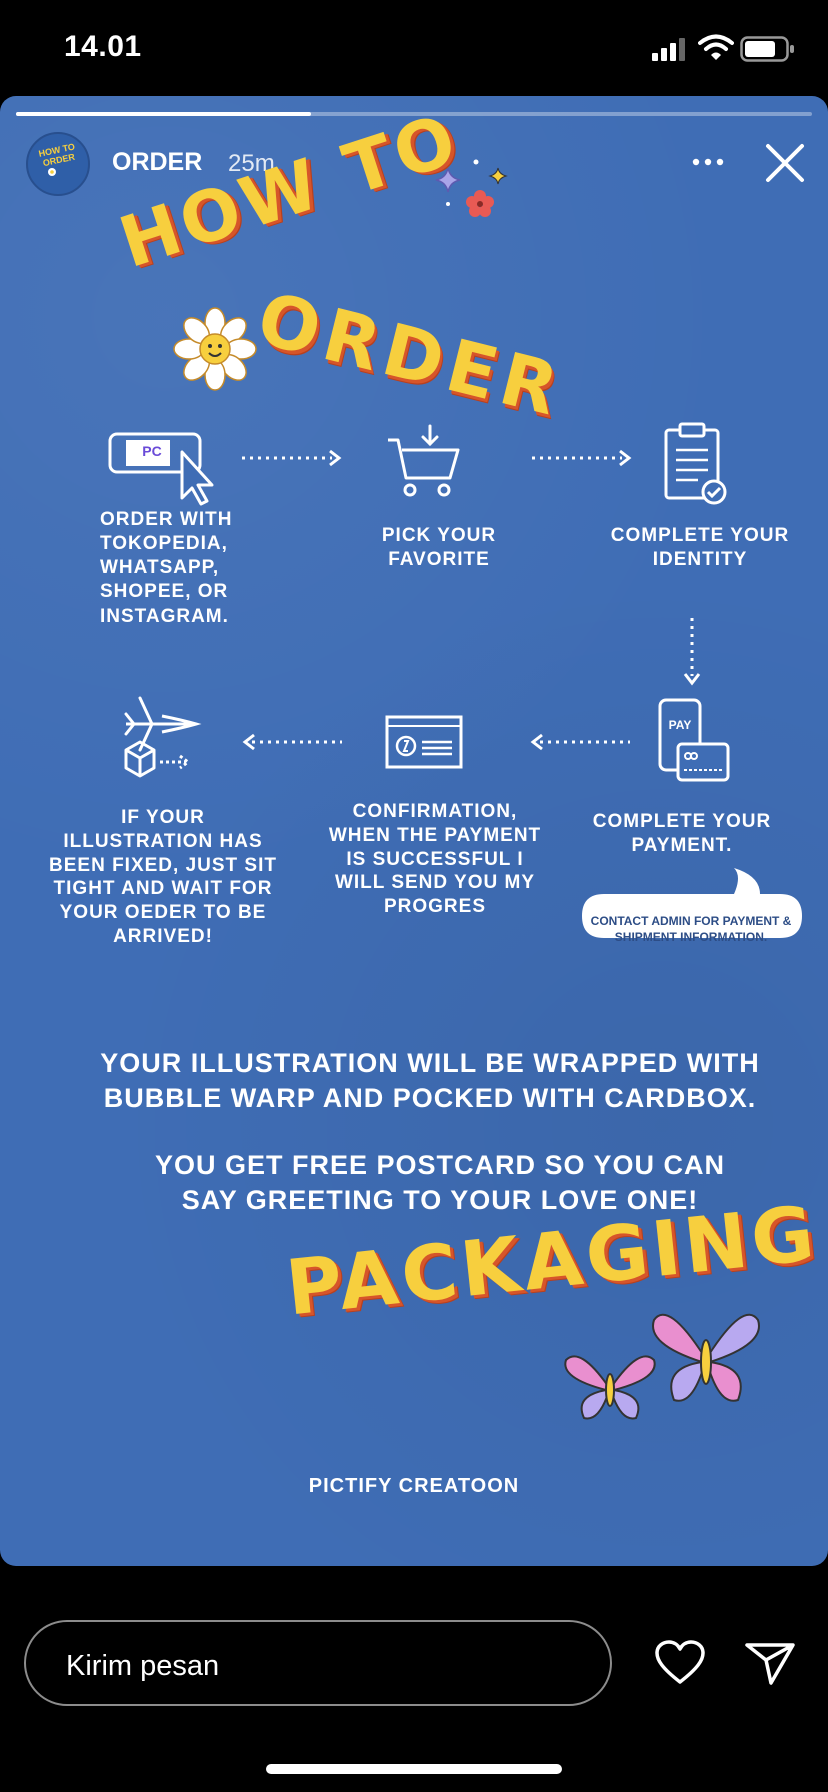 This screenshot has height=1792, width=828. I want to click on avatar: HOW TO ORDER, so click(58, 164).